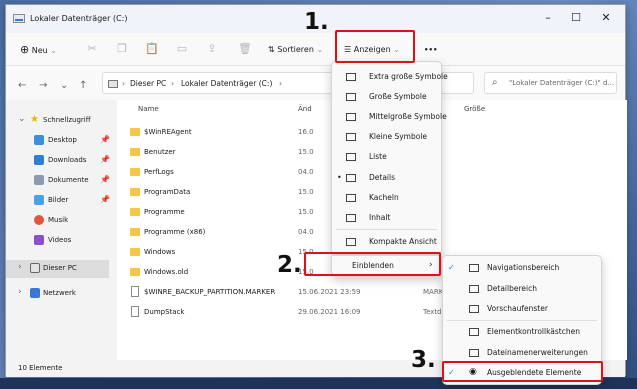  What do you see at coordinates (386, 198) in the screenshot?
I see `menu-item-tiles: Kacheln` at bounding box center [386, 198].